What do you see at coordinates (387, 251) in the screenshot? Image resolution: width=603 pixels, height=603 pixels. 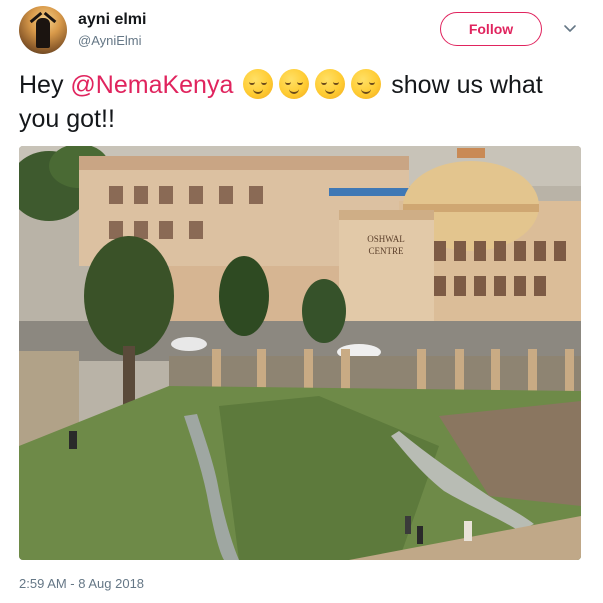 I see `sign-text-line2: CENTRE` at bounding box center [387, 251].